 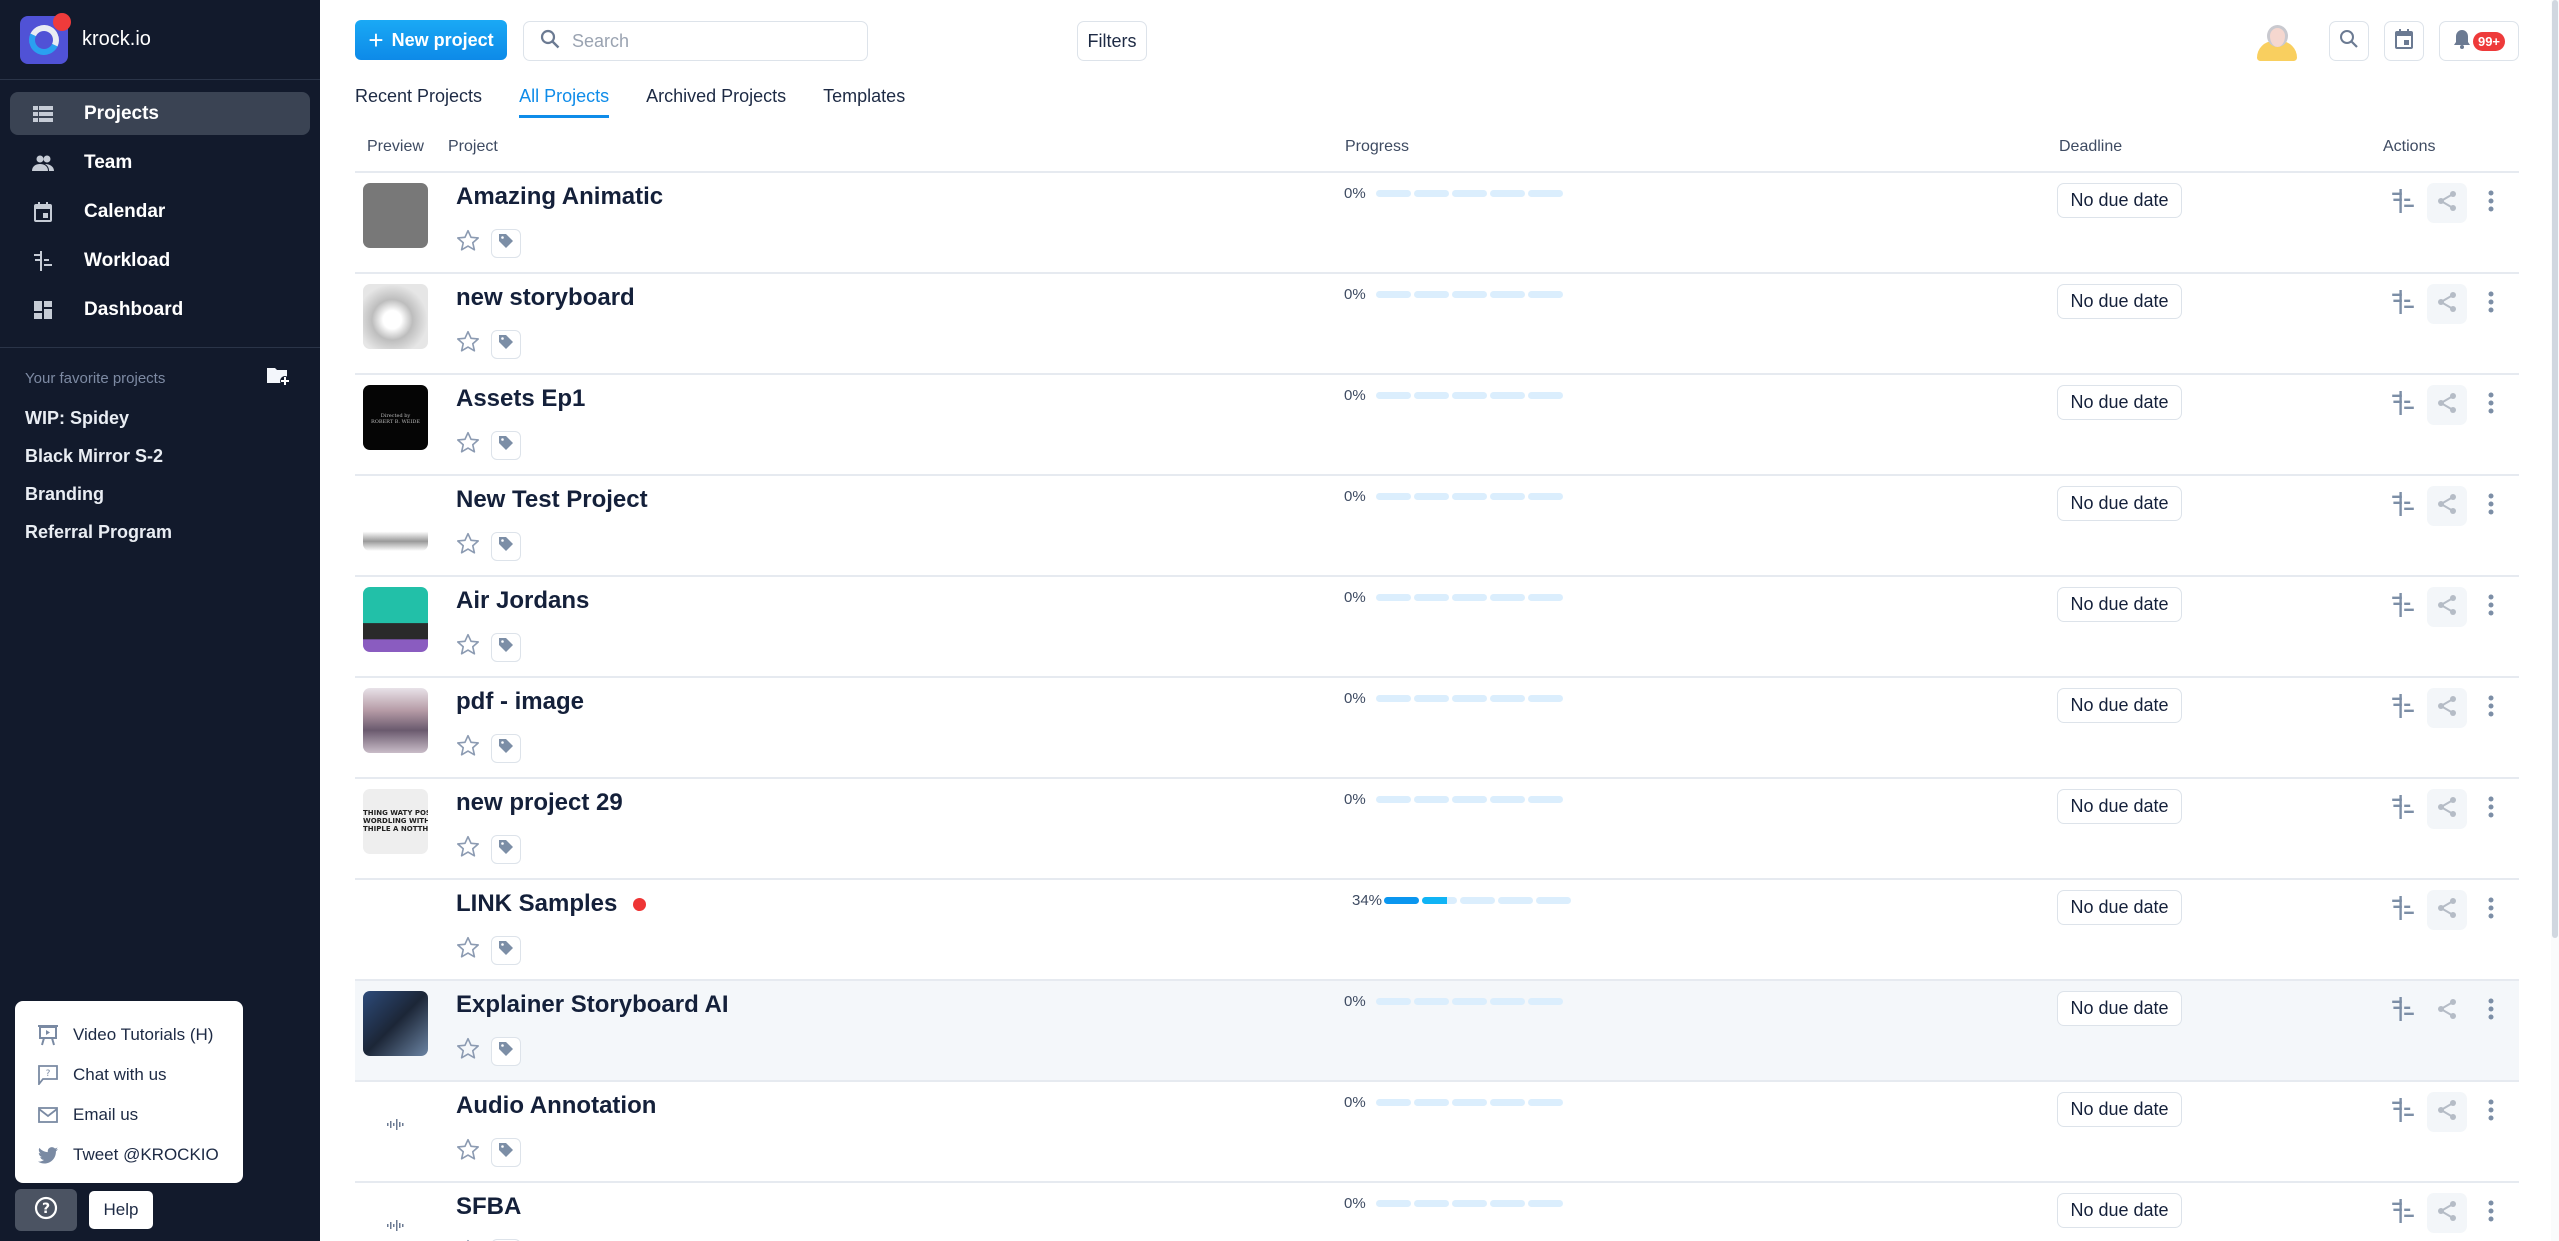 I want to click on add-folder-icon, so click(x=278, y=378).